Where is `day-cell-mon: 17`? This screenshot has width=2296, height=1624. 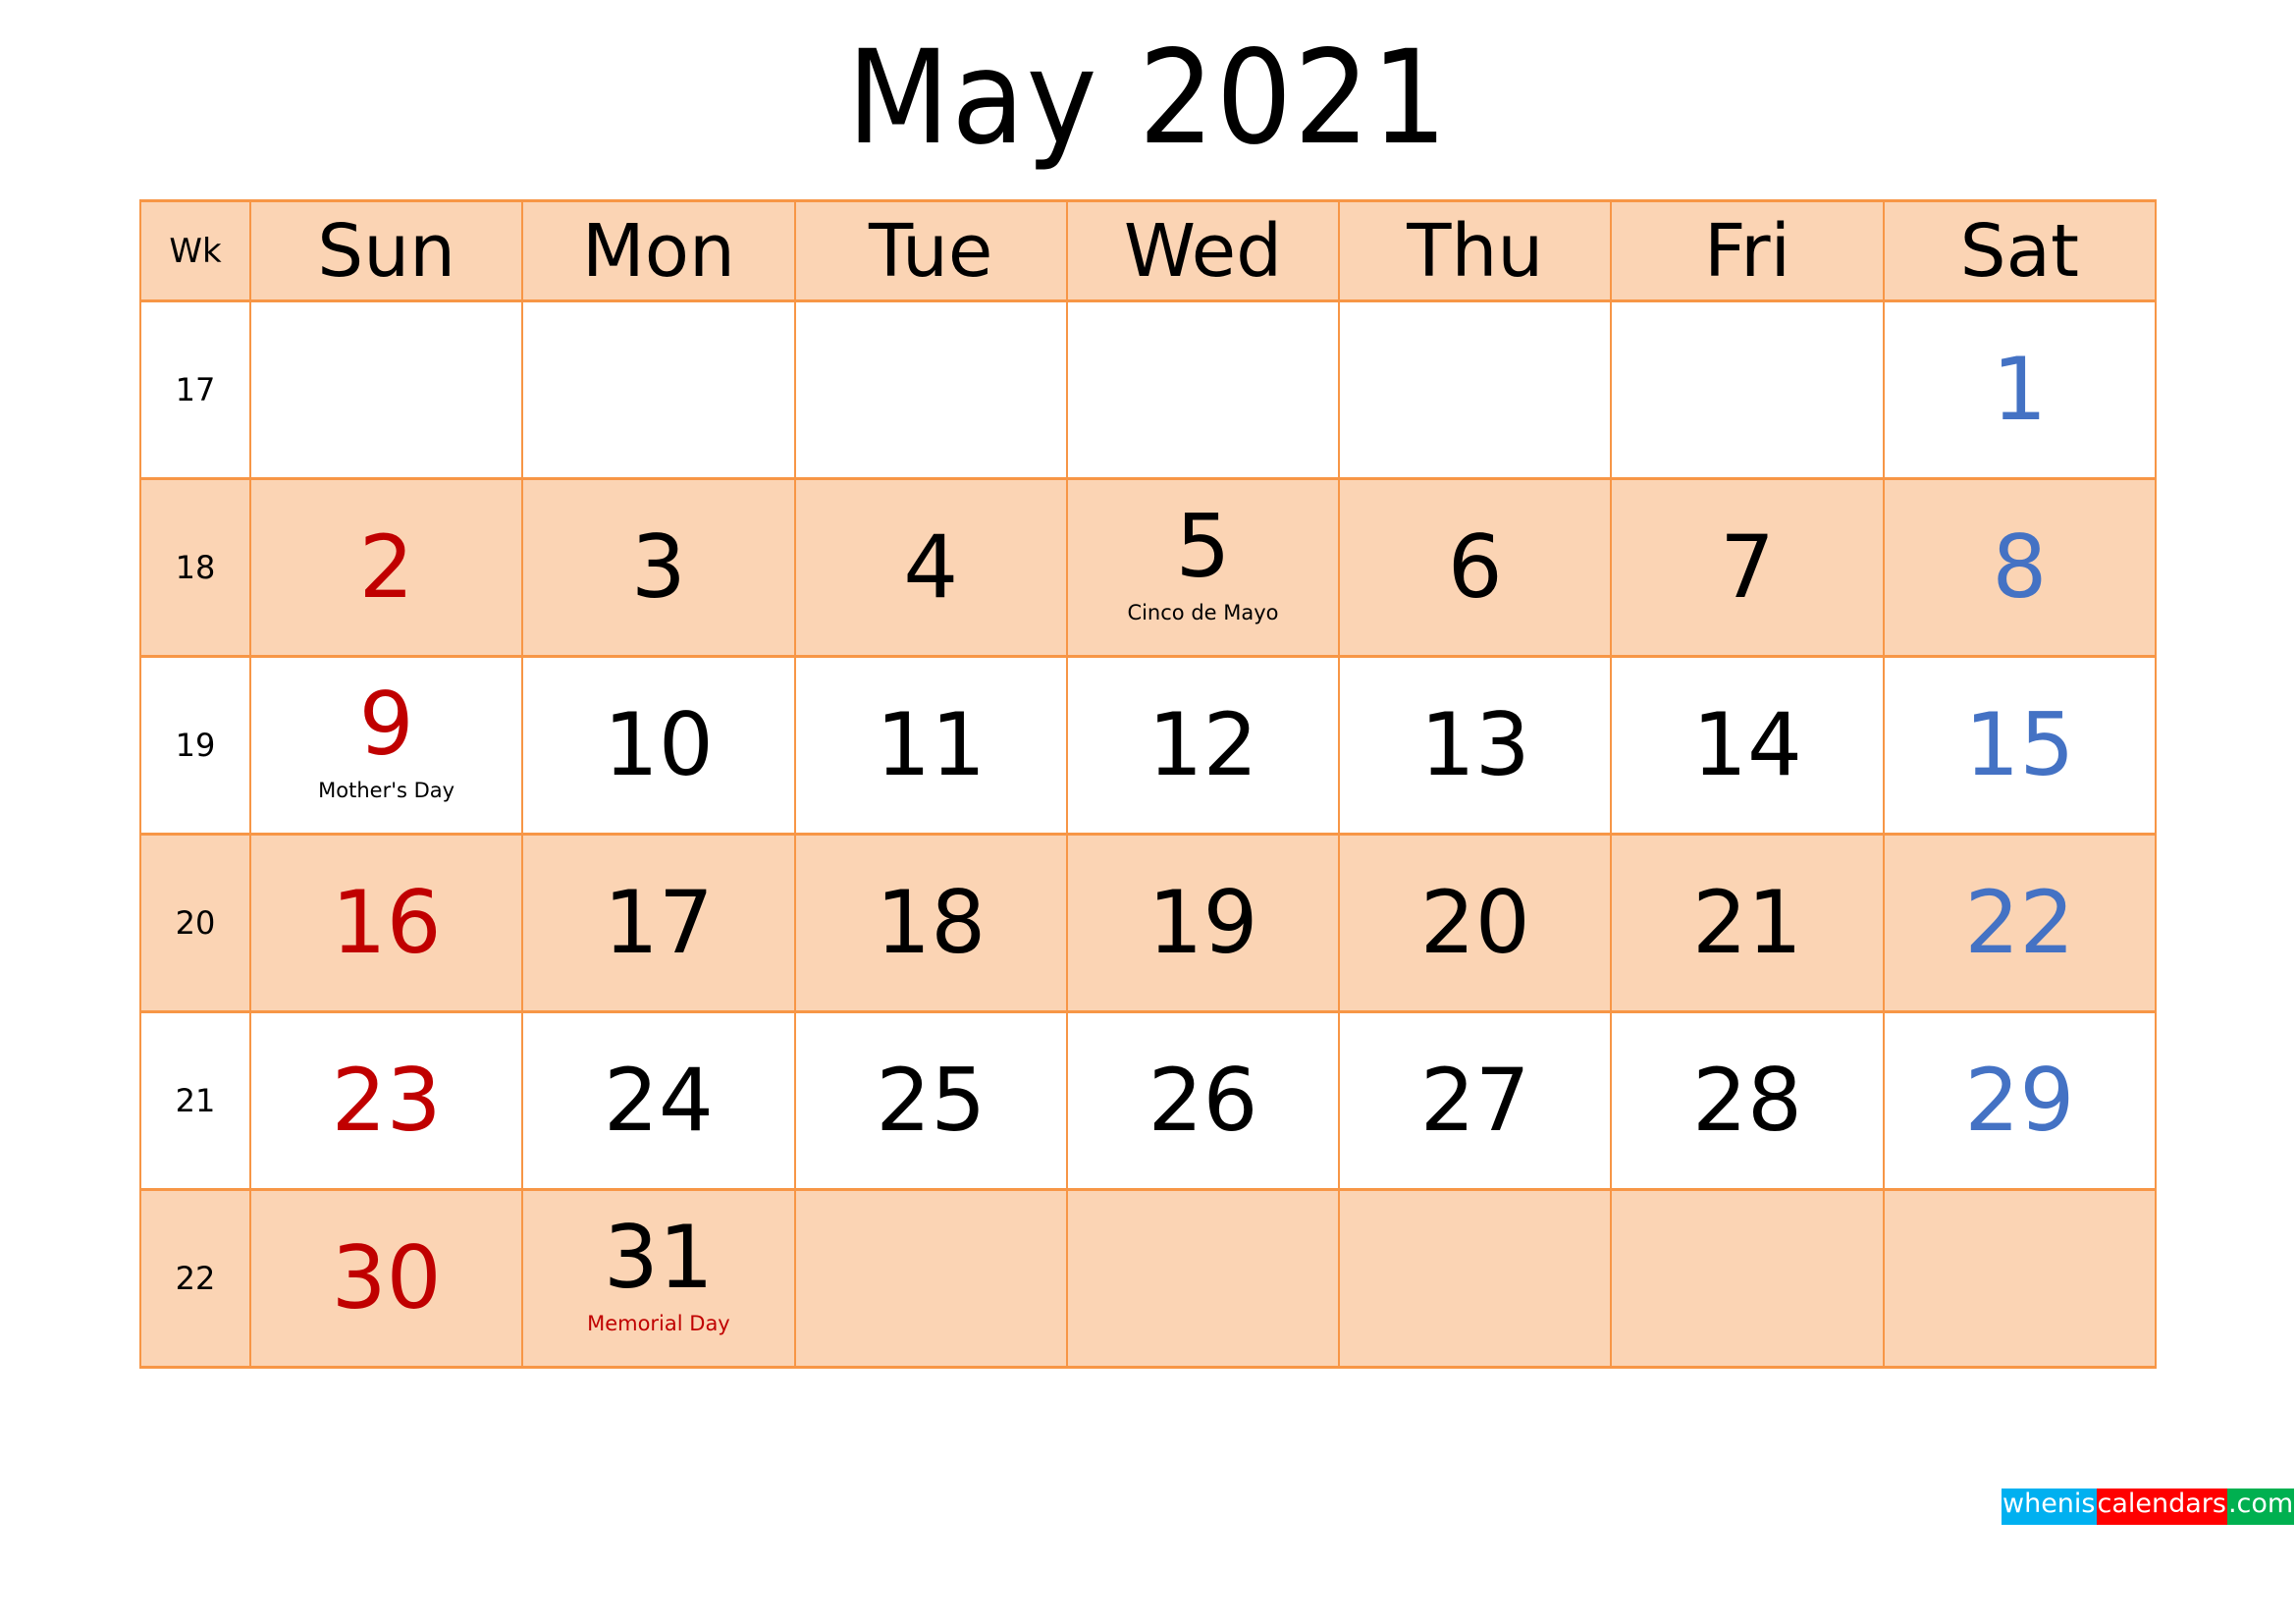 day-cell-mon: 17 is located at coordinates (658, 923).